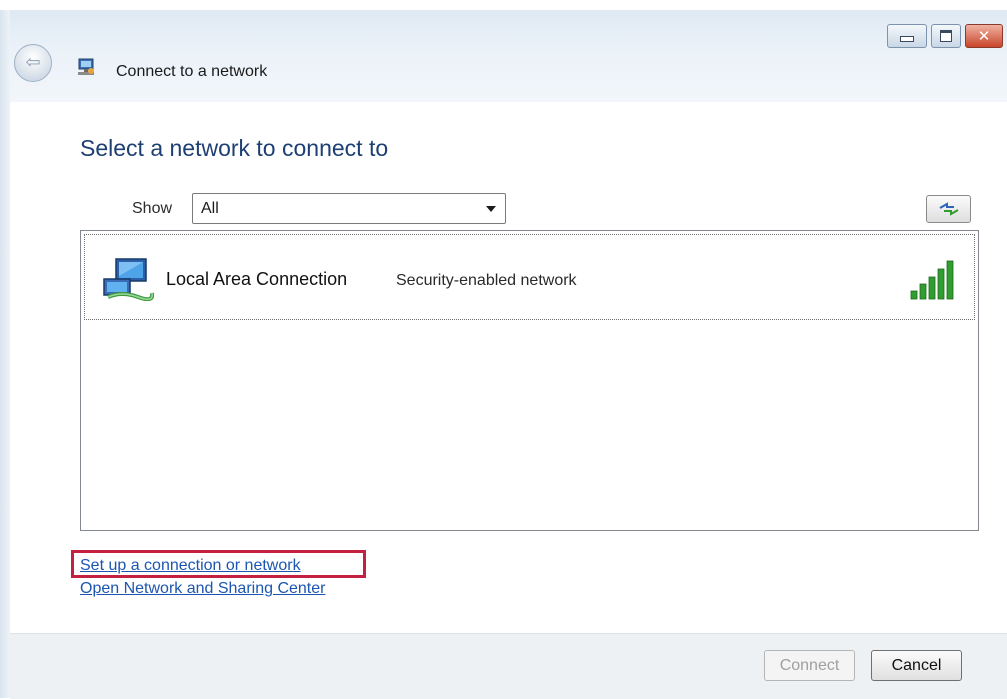  Describe the element at coordinates (907, 39) in the screenshot. I see `minimize-icon` at that location.